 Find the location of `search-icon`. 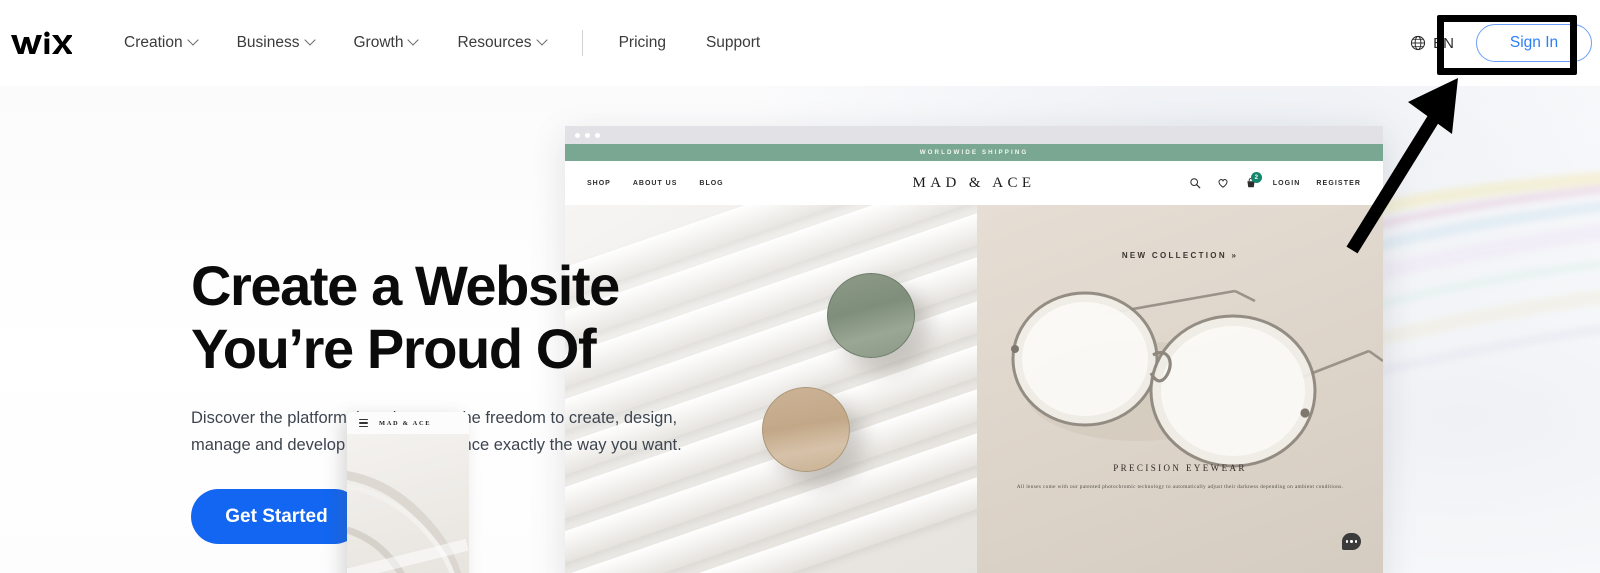

search-icon is located at coordinates (1195, 183).